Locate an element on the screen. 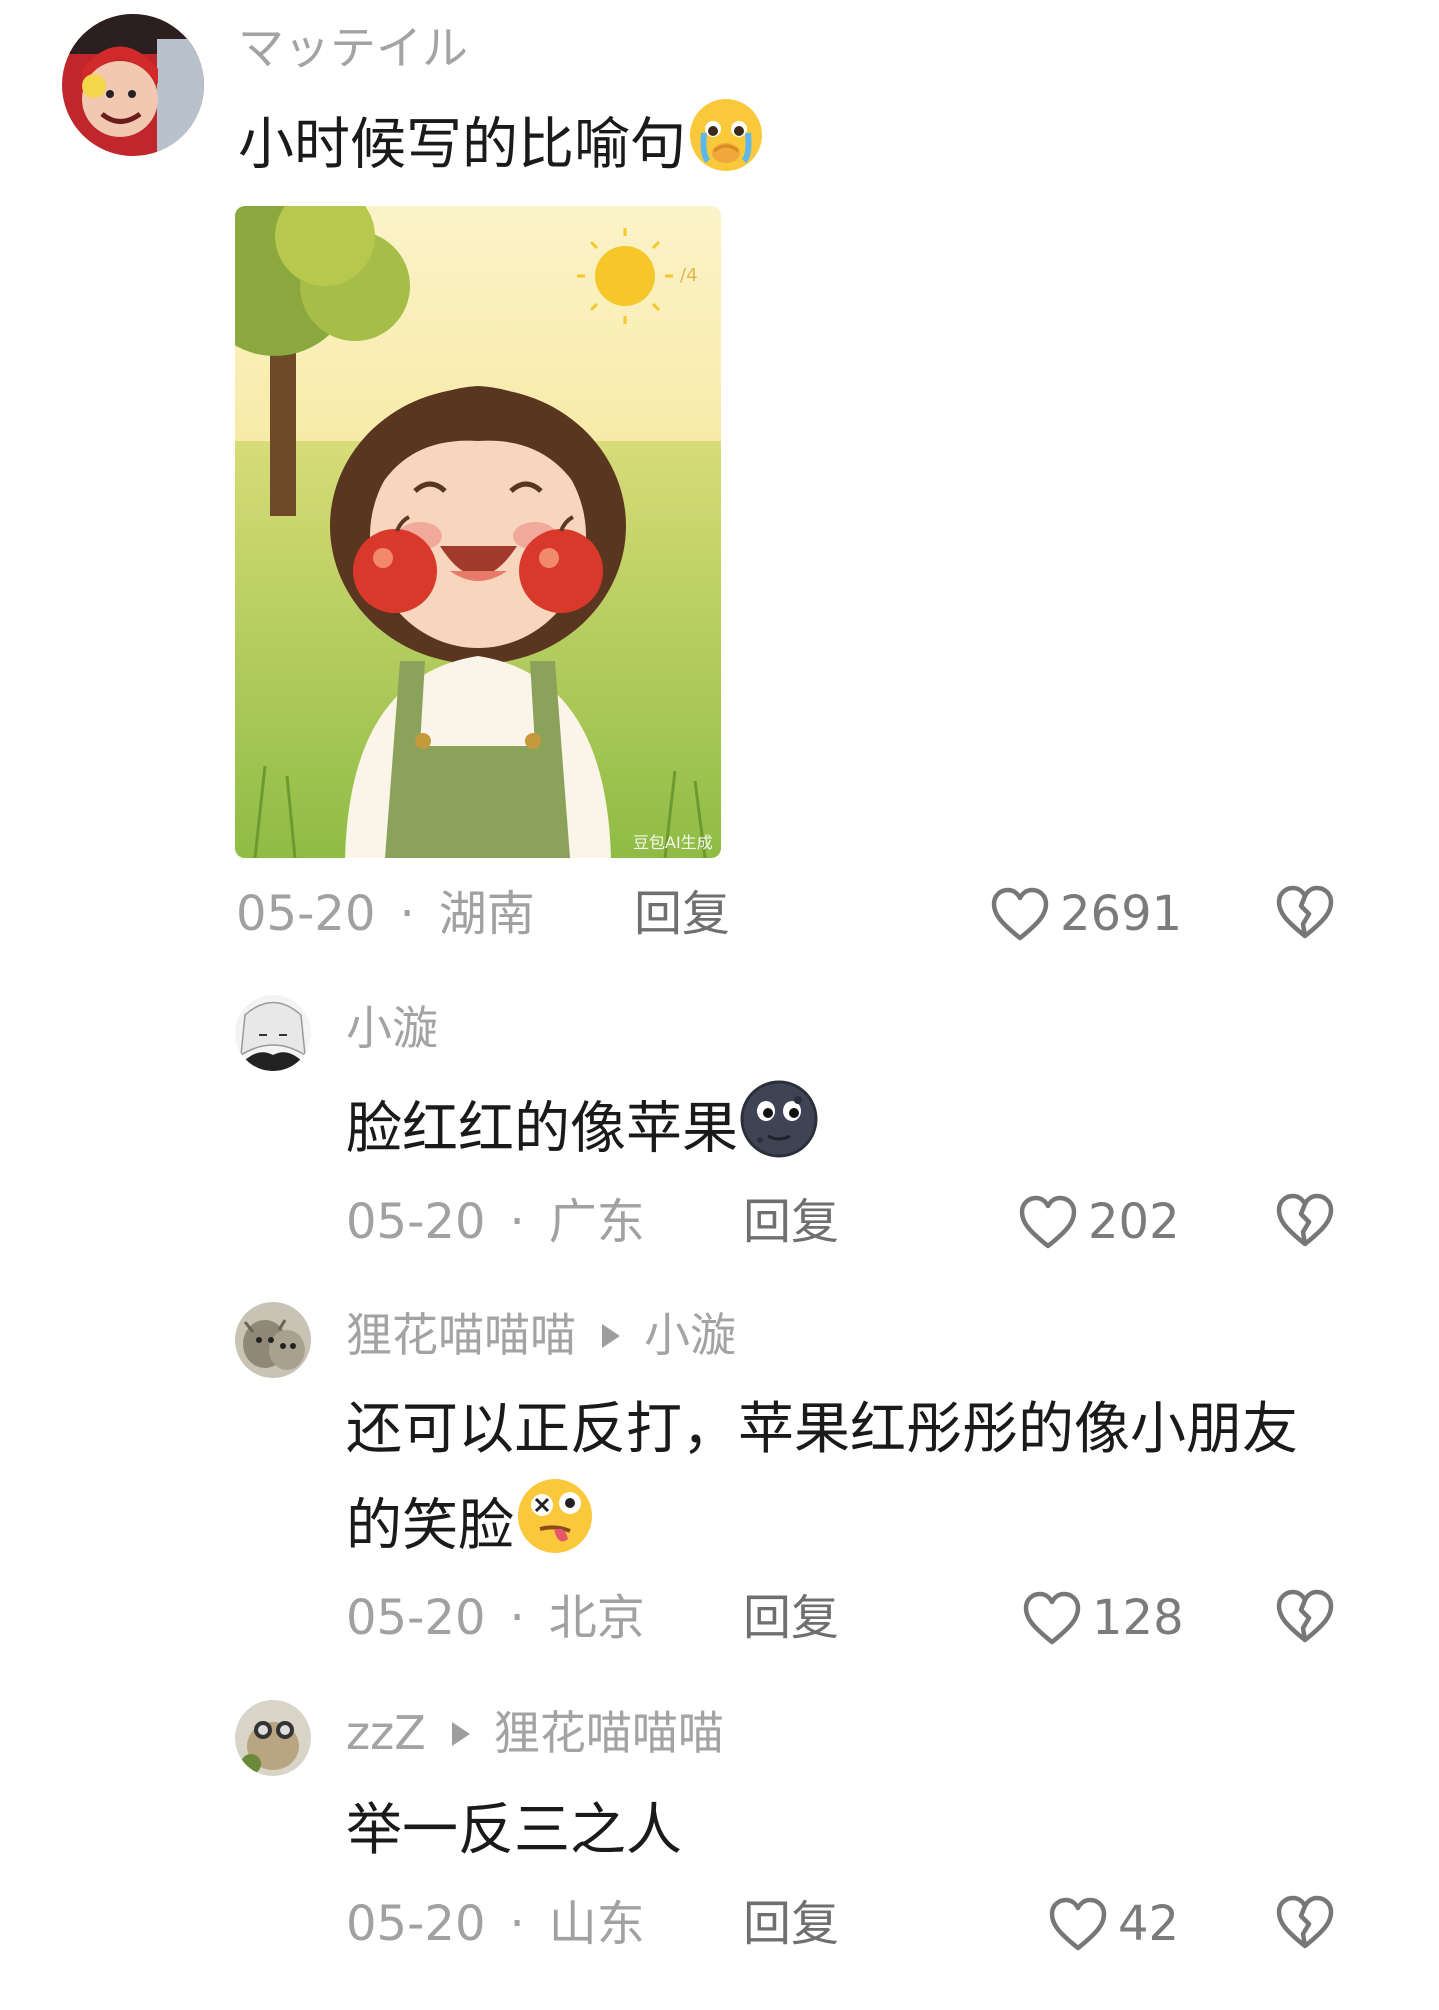 The width and height of the screenshot is (1439, 2010). reply-meta: 05-20 · 山东 is located at coordinates (495, 1924).